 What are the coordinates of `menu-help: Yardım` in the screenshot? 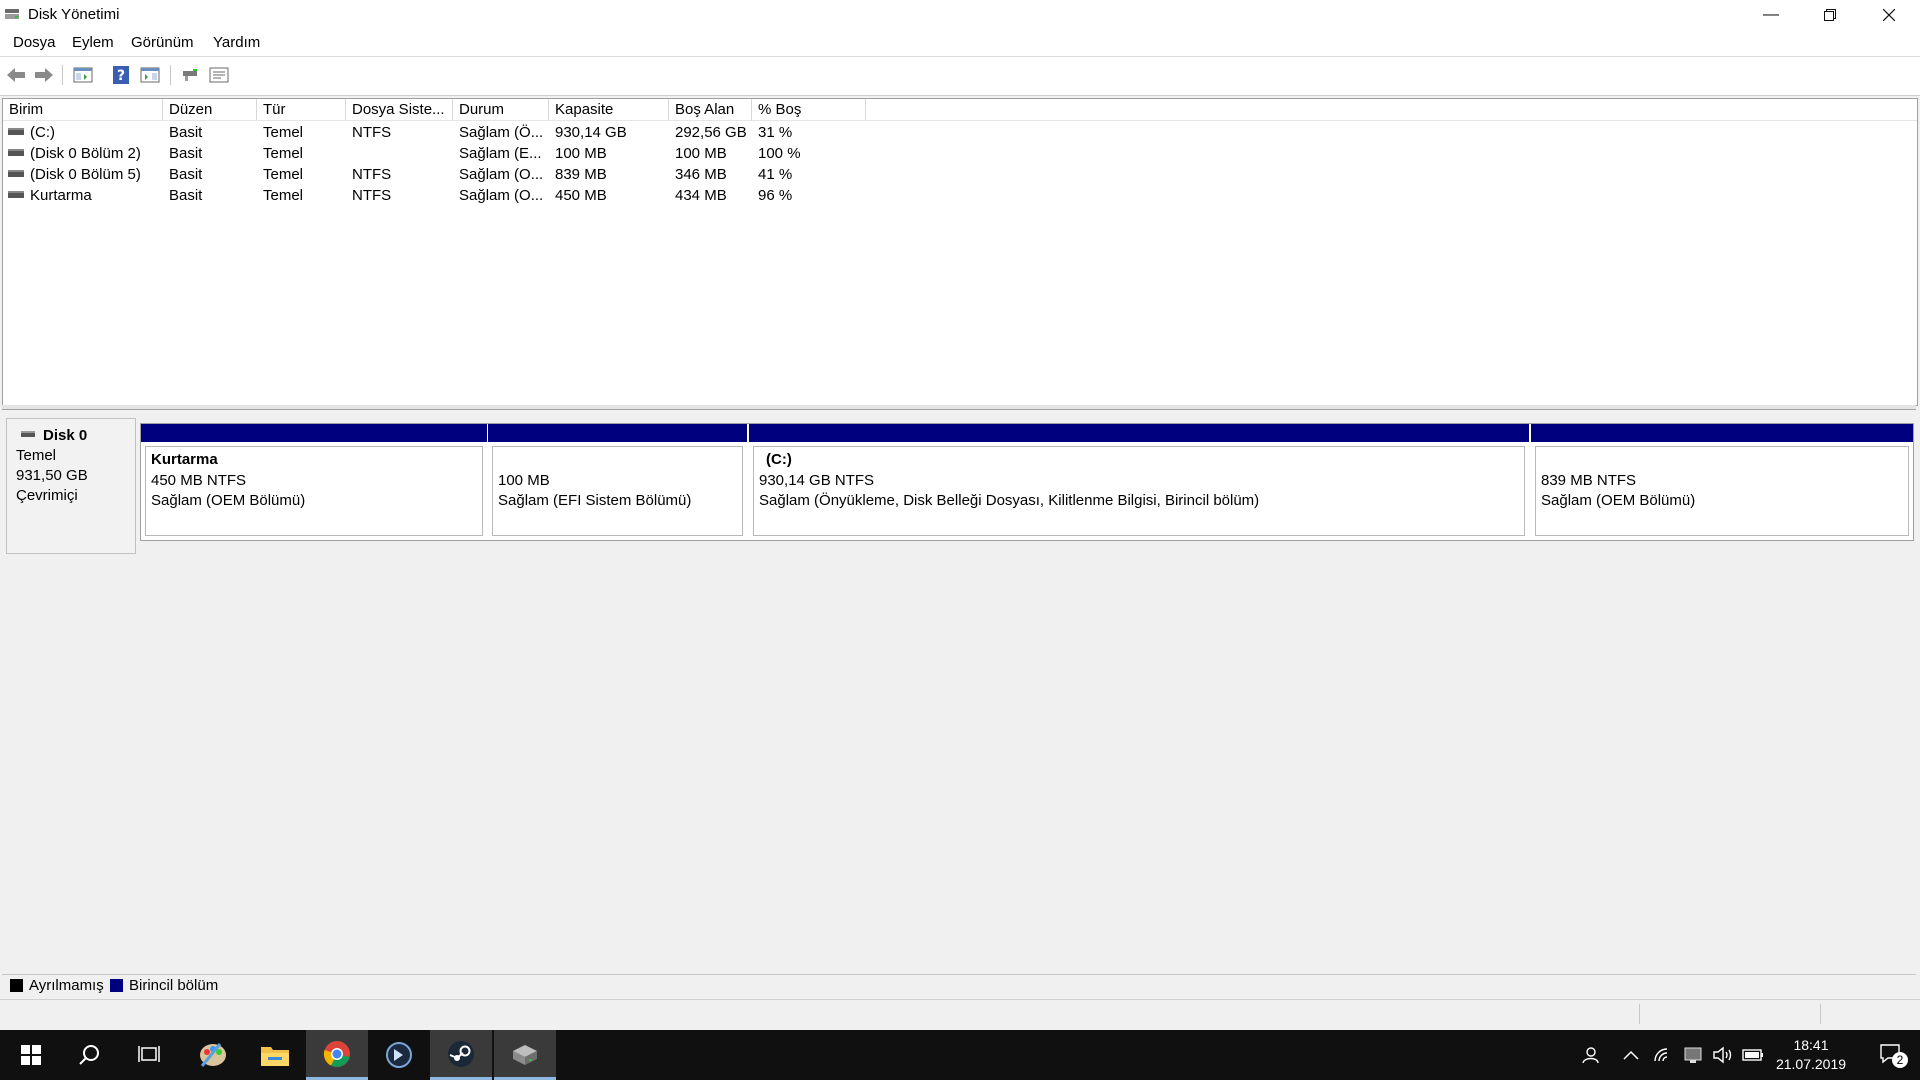 It's located at (236, 42).